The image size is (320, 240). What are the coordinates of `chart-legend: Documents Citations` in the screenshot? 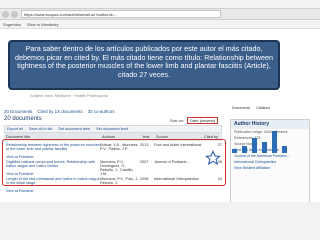 It's located at (251, 108).